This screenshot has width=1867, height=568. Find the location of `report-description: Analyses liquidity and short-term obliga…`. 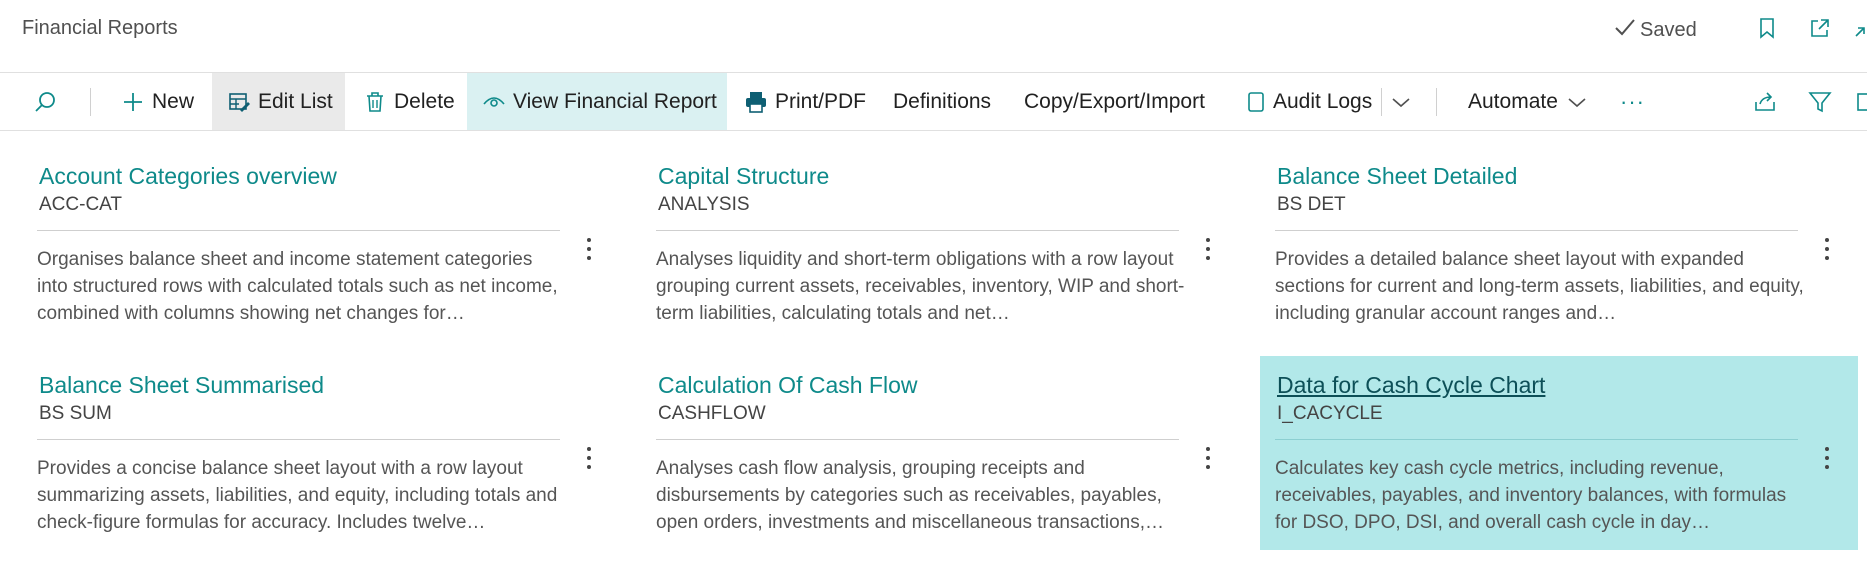

report-description: Analyses liquidity and short-term obliga… is located at coordinates (920, 286).